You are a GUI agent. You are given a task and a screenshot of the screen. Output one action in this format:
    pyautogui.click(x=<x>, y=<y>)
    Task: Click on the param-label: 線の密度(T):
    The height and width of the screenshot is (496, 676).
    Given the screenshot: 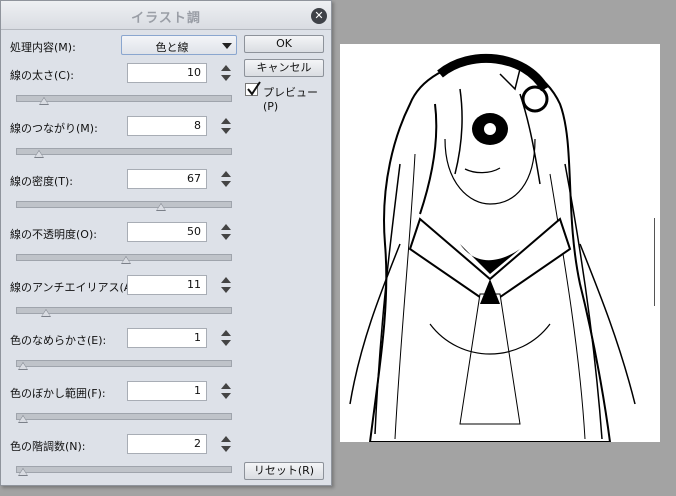 What is the action you would take?
    pyautogui.click(x=42, y=181)
    